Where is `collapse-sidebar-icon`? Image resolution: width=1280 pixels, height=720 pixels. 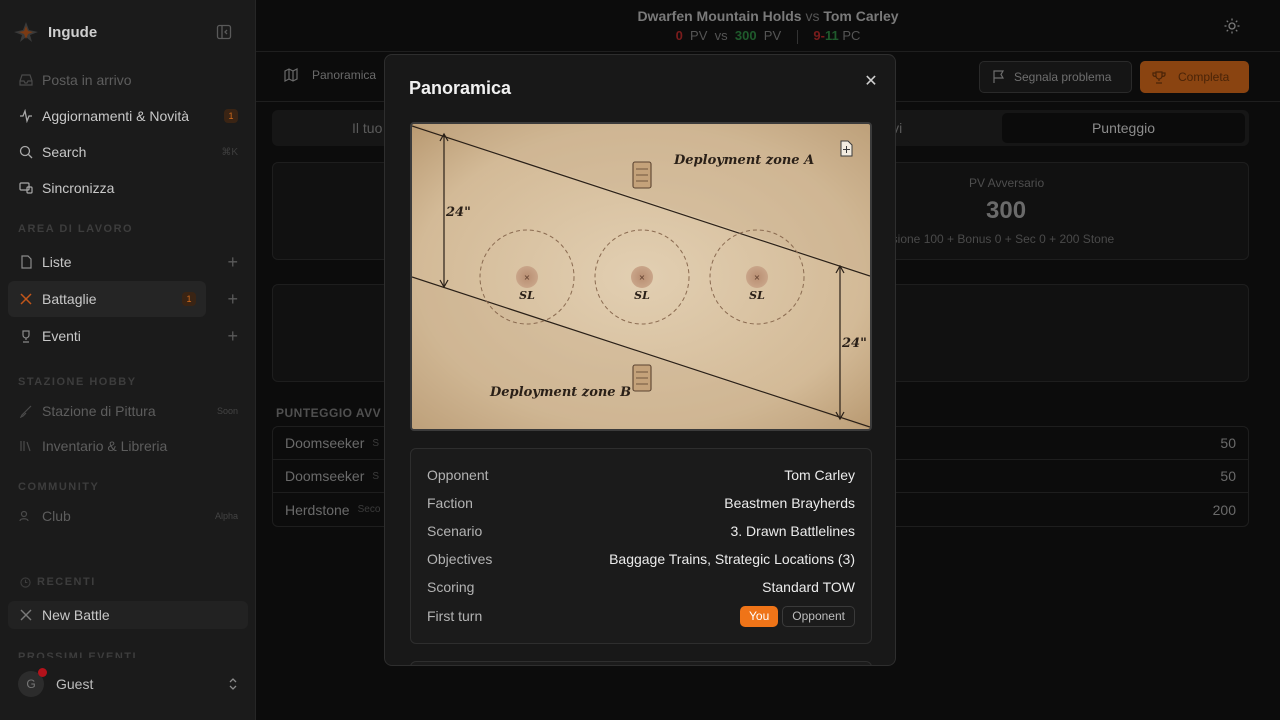
collapse-sidebar-icon is located at coordinates (224, 32).